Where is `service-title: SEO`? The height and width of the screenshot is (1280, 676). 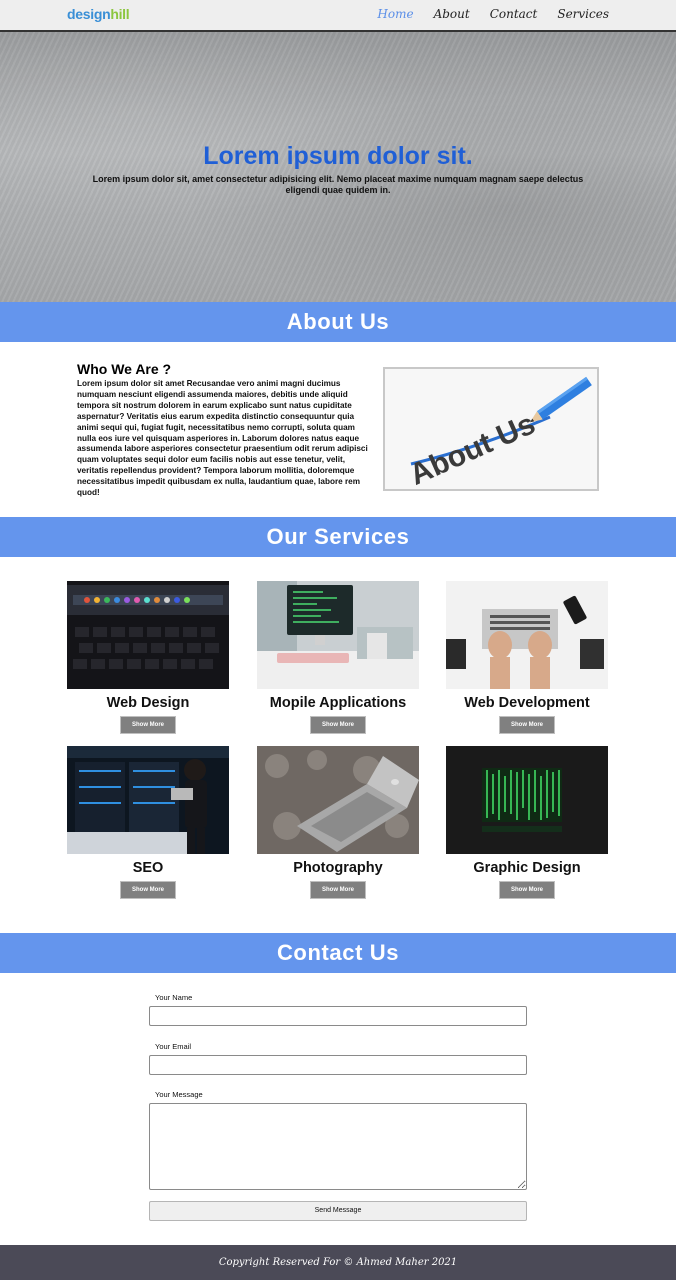 service-title: SEO is located at coordinates (148, 868).